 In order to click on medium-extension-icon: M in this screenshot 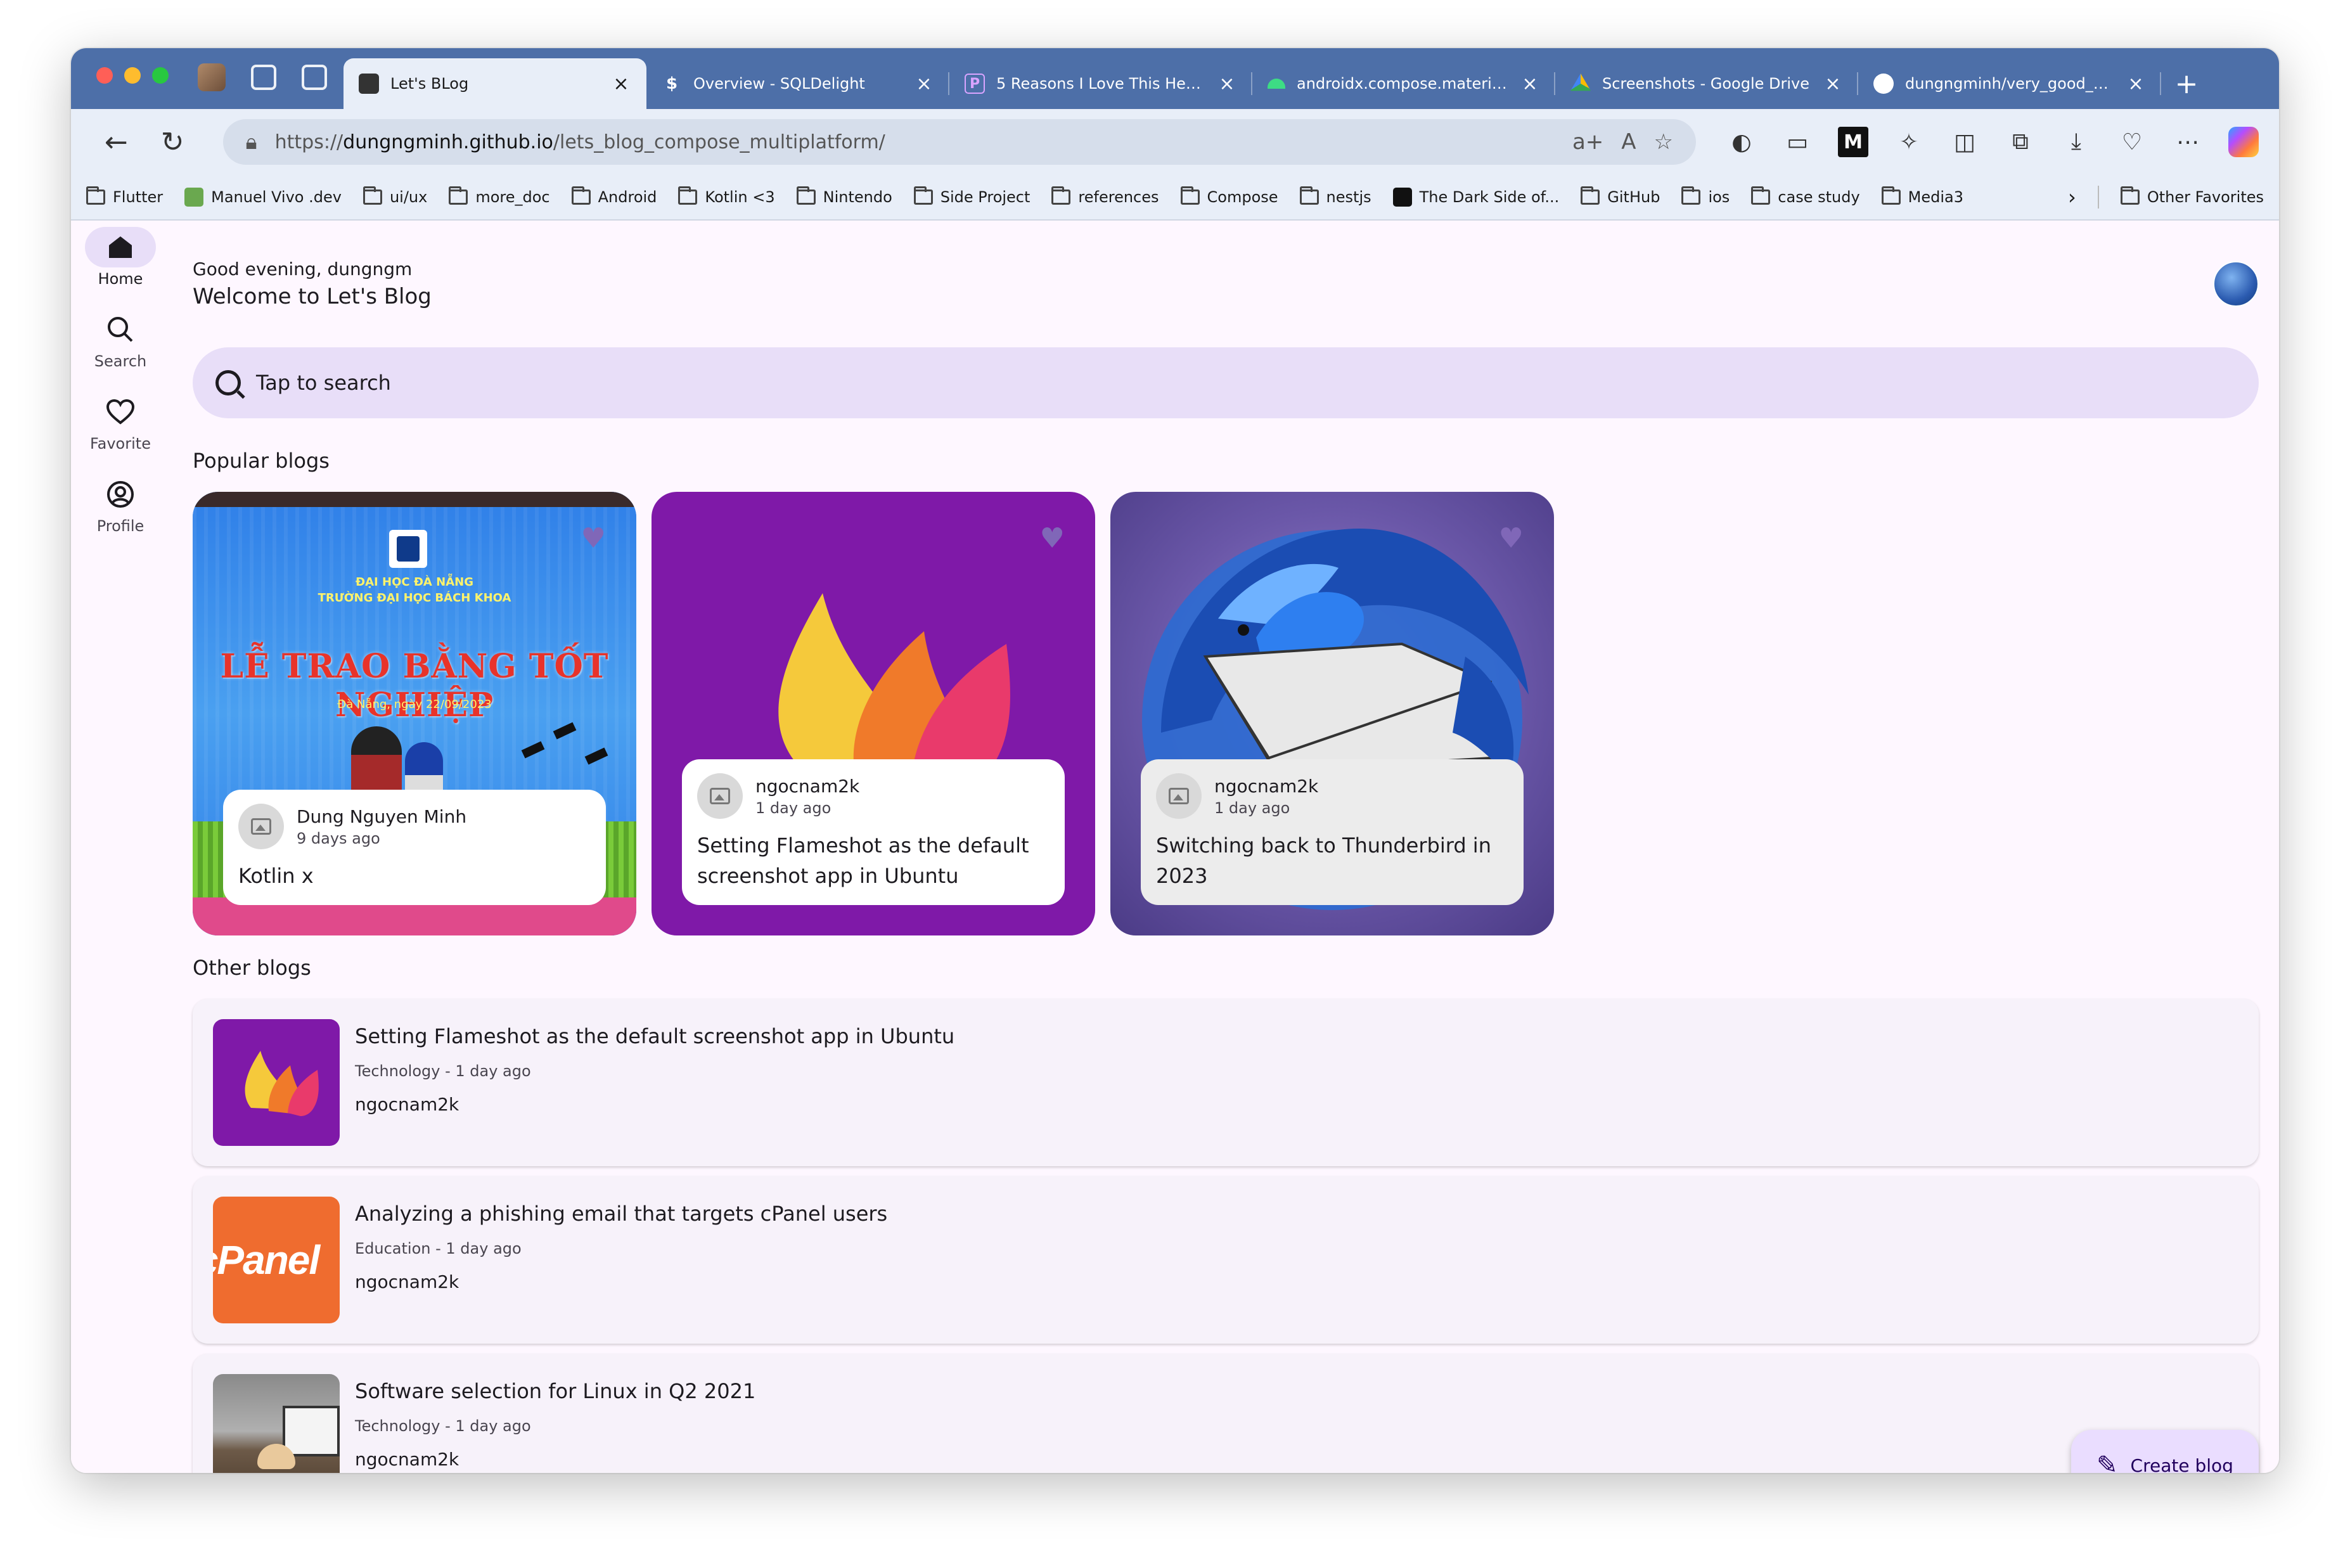, I will do `click(1854, 142)`.